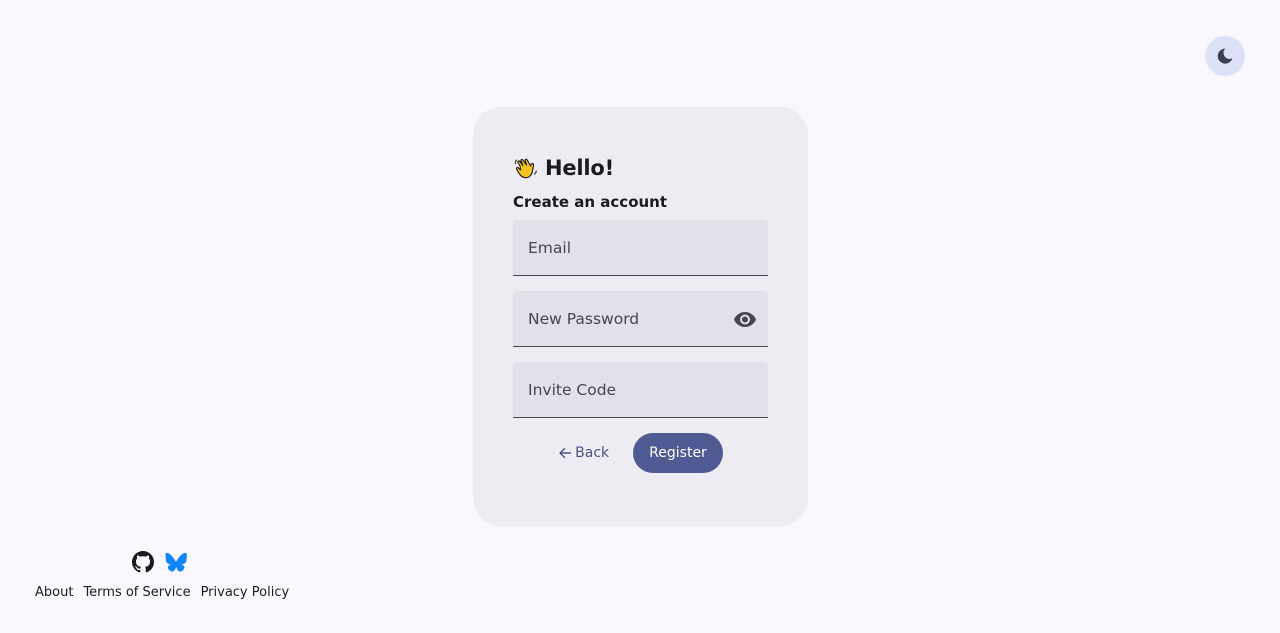  Describe the element at coordinates (159, 562) in the screenshot. I see `social-links` at that location.